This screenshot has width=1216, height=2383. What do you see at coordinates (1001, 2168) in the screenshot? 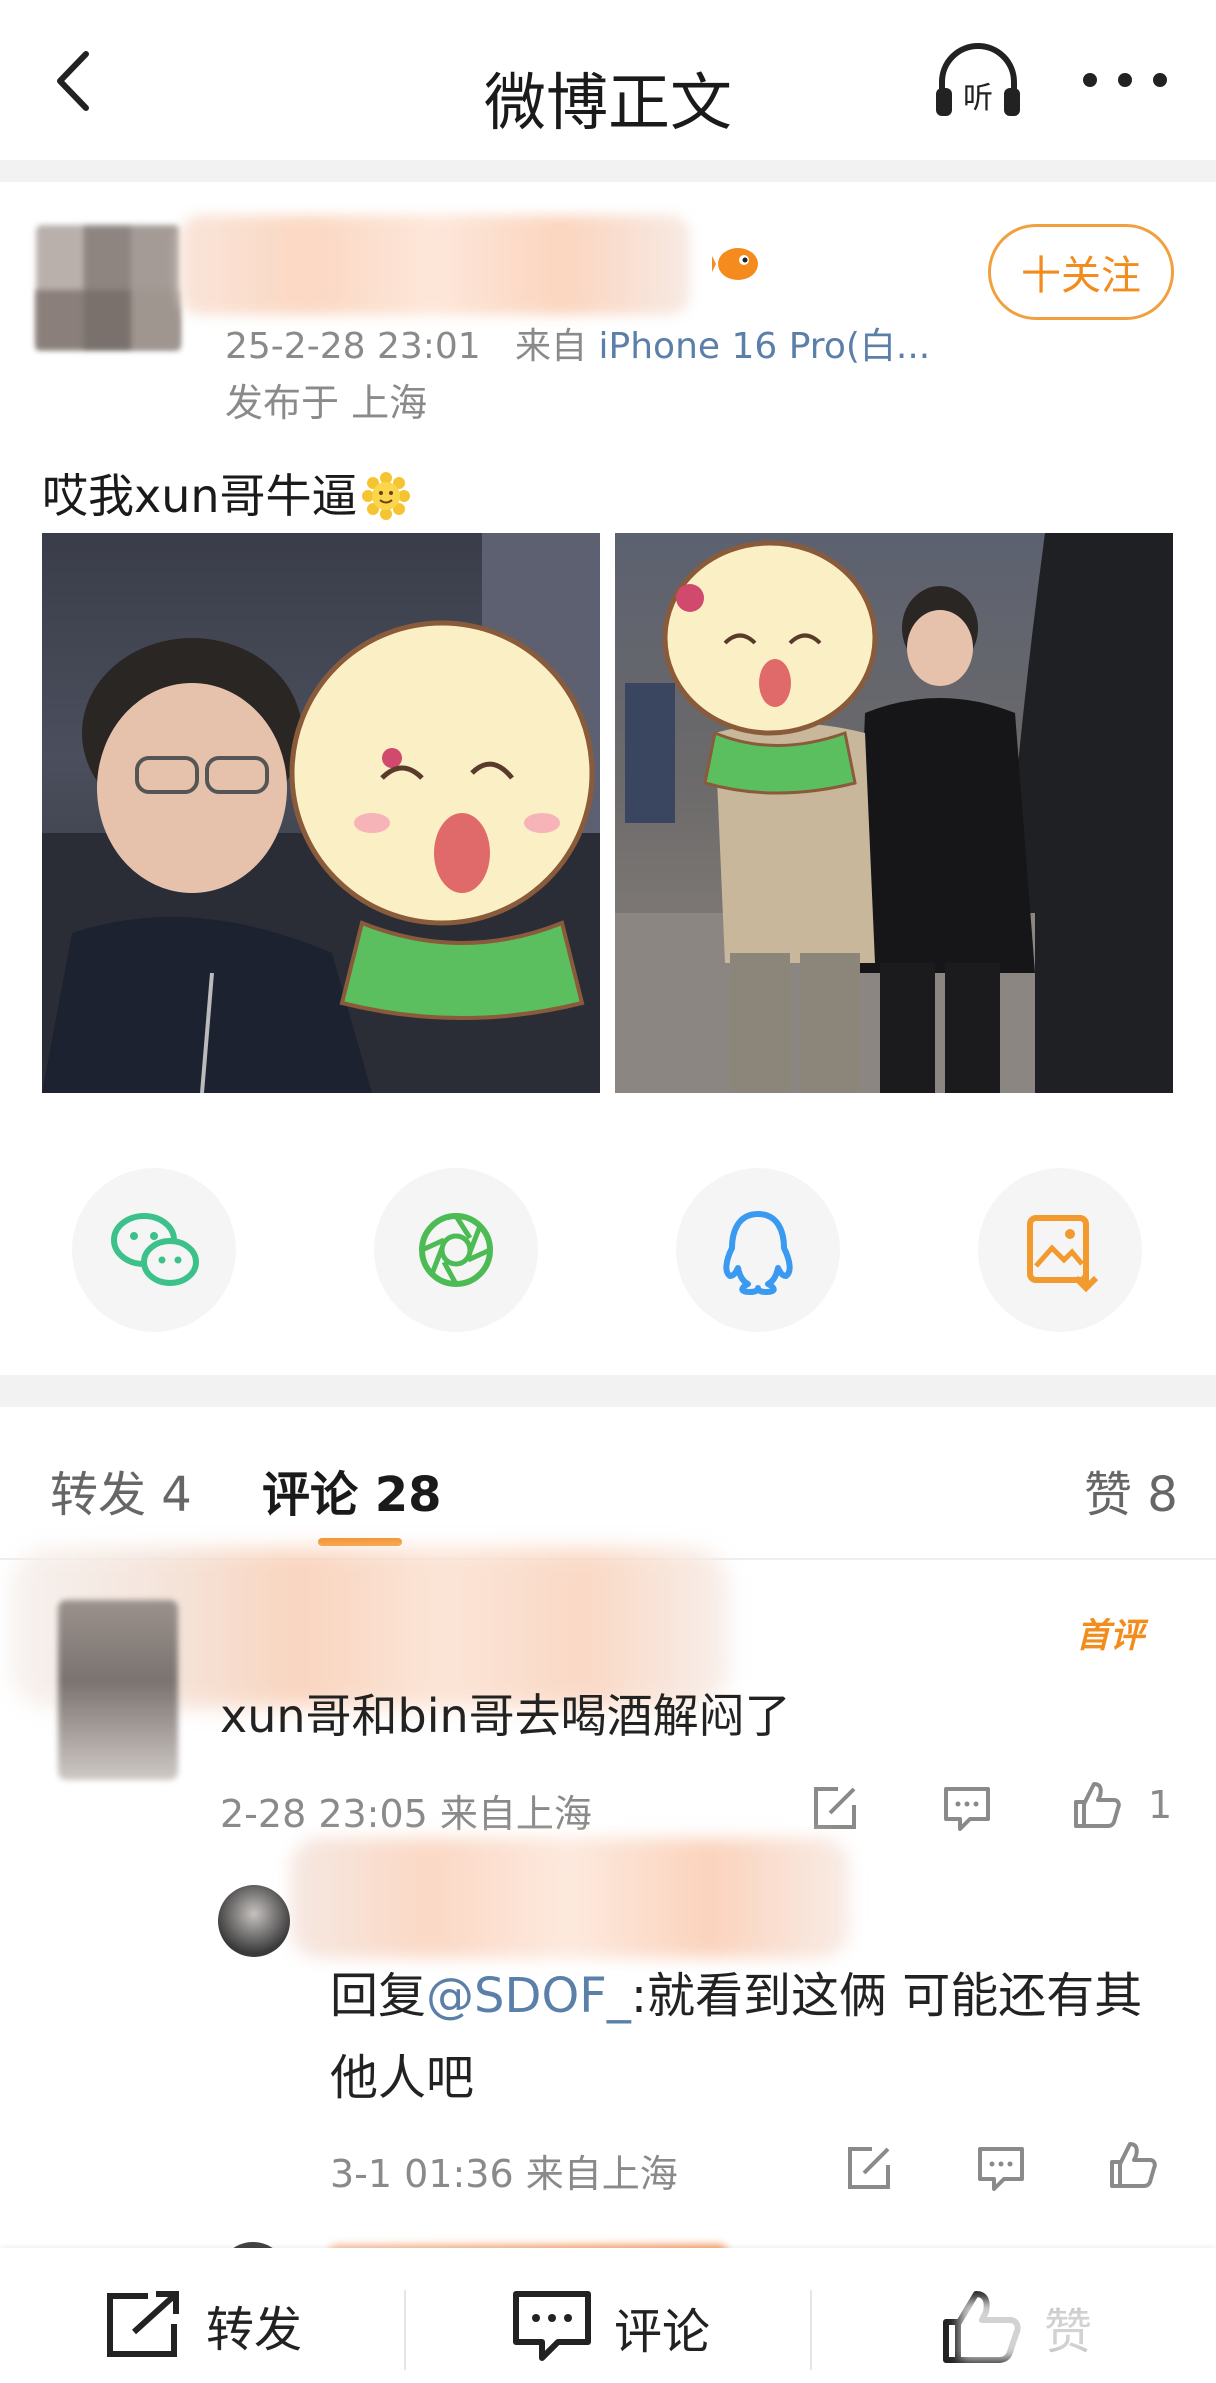
I see `reply-reply-icon` at bounding box center [1001, 2168].